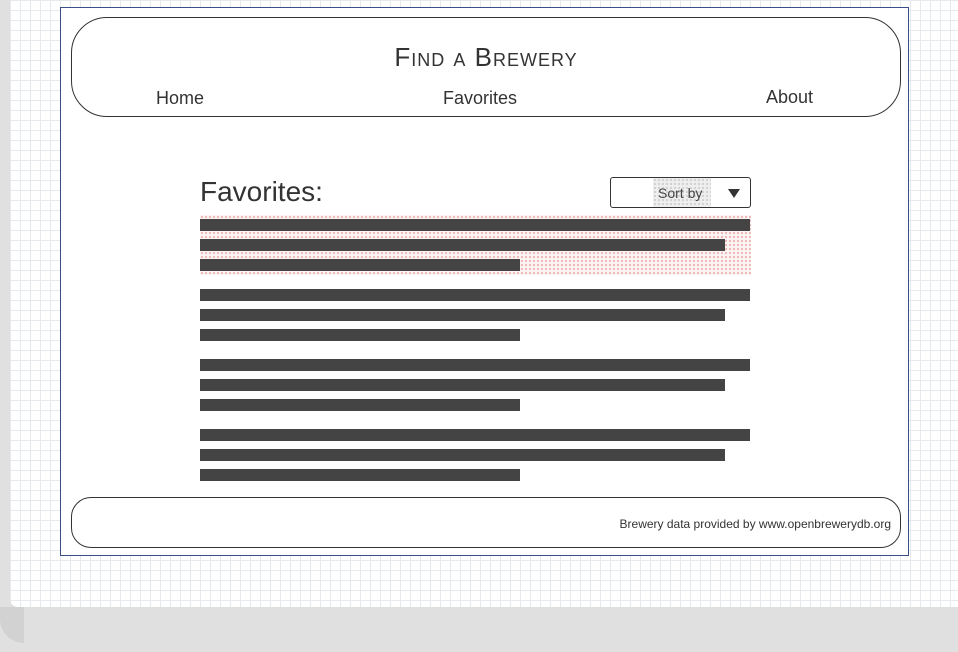 This screenshot has width=958, height=652. I want to click on nav-favorites-link: Favorites, so click(480, 98).